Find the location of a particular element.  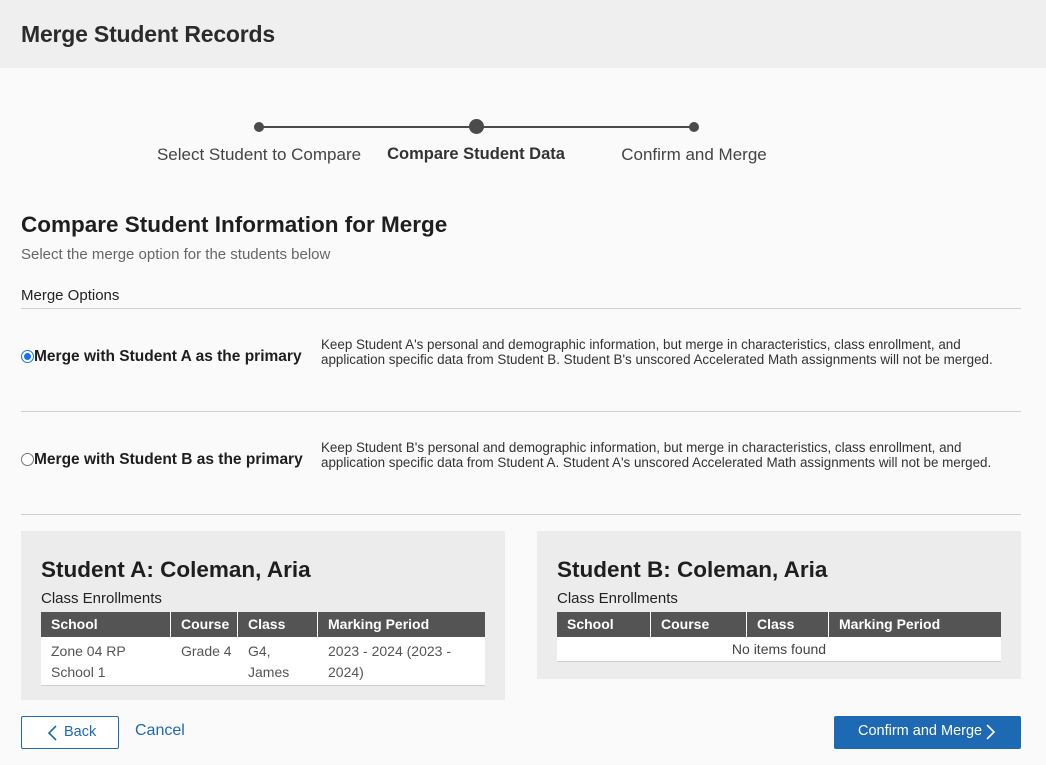

student-a-title: Student A: Coleman, Aria is located at coordinates (176, 569).